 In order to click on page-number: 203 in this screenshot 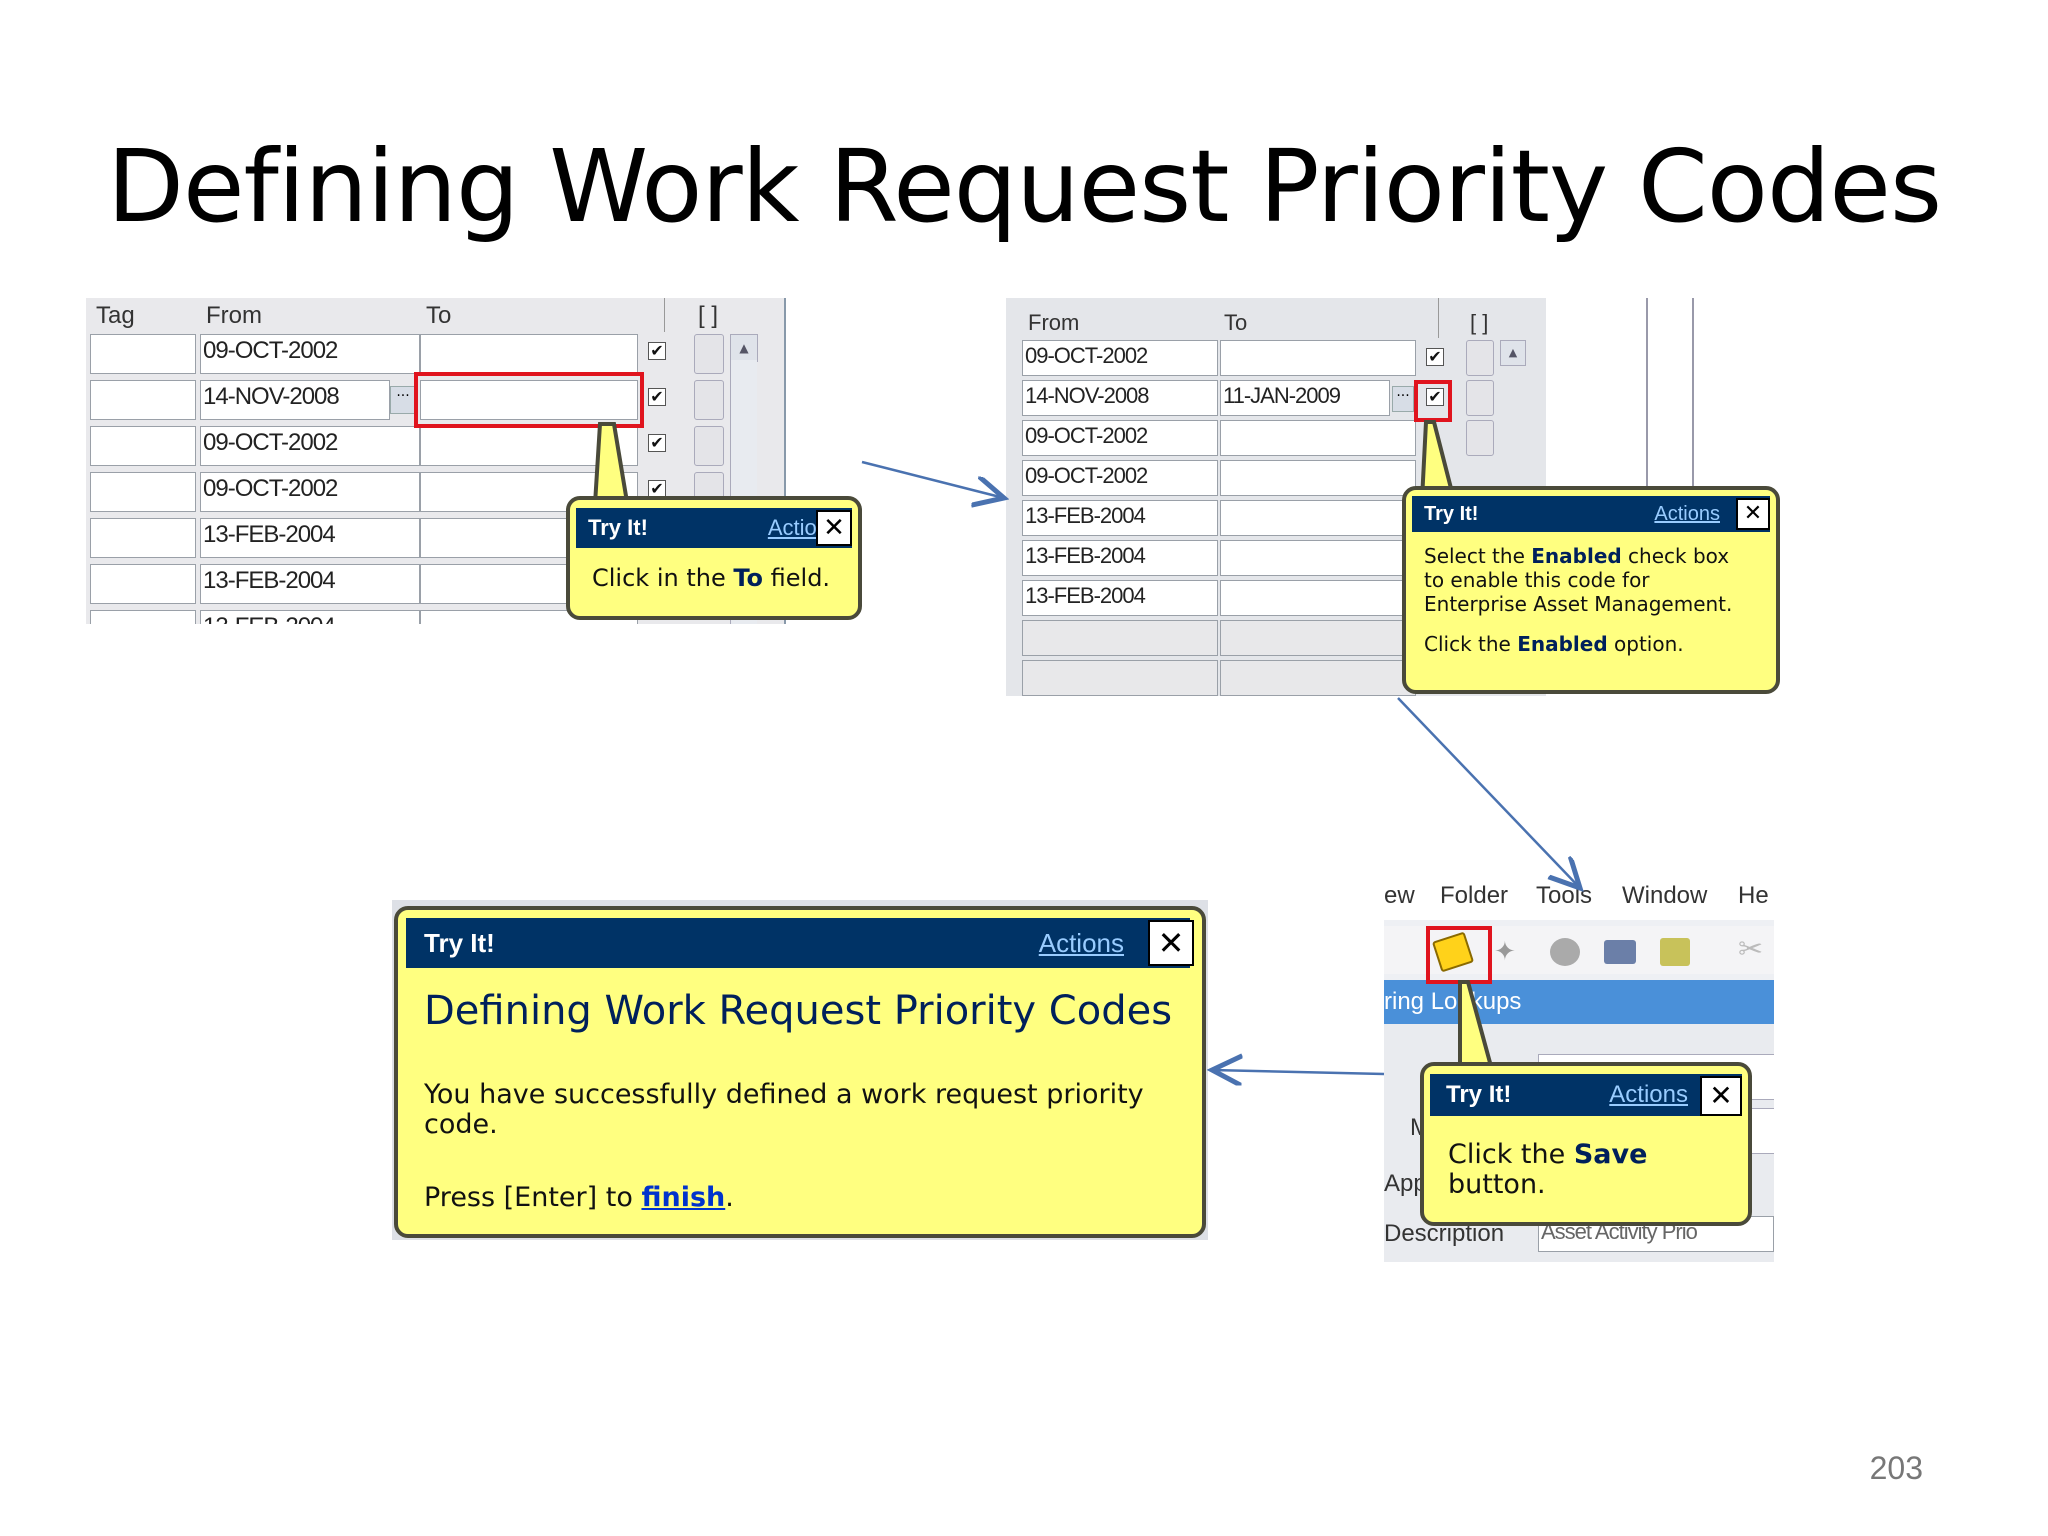, I will do `click(1896, 1468)`.